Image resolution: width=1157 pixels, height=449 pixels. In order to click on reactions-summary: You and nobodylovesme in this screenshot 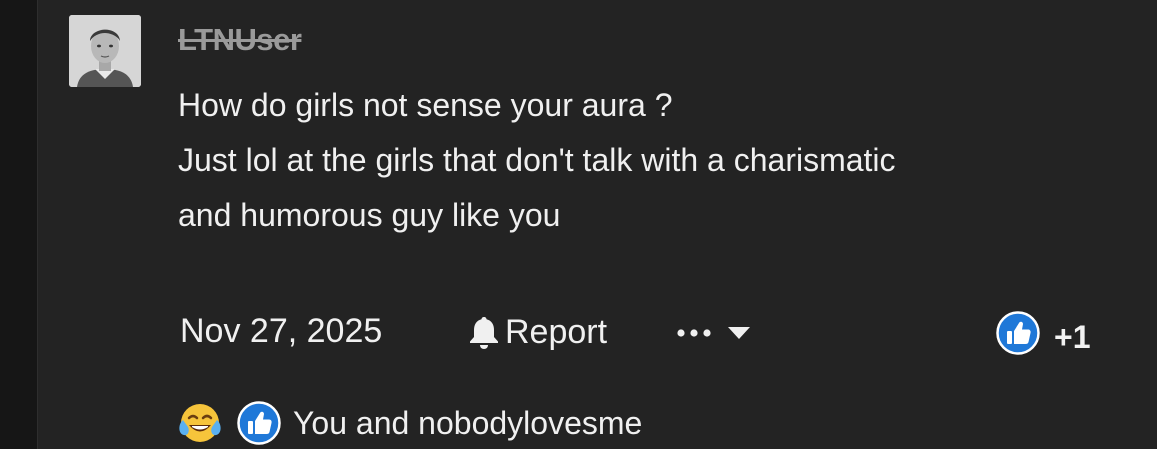, I will do `click(409, 423)`.